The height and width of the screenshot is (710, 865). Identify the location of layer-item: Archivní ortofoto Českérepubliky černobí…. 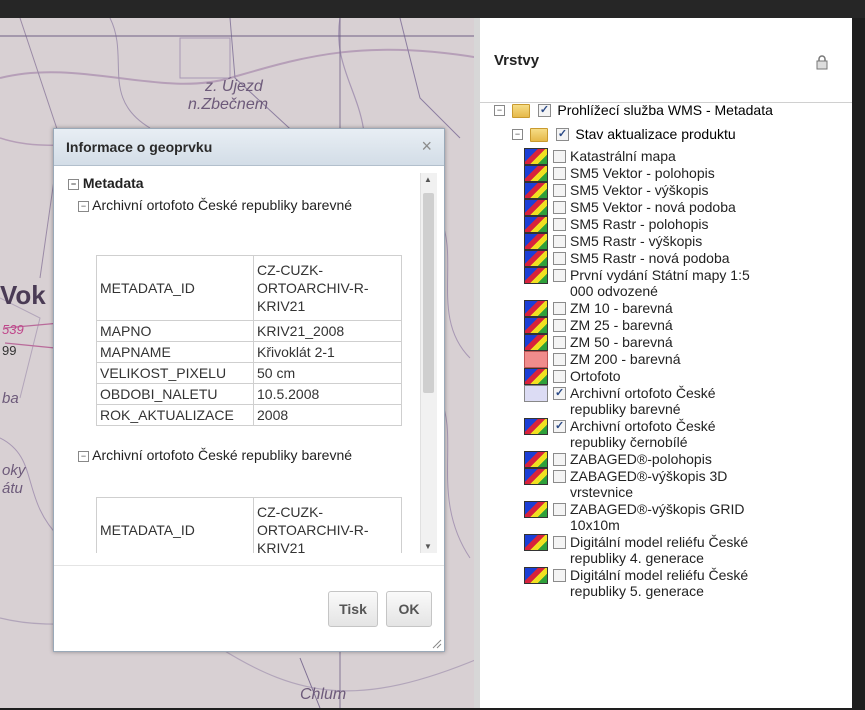
(620, 434).